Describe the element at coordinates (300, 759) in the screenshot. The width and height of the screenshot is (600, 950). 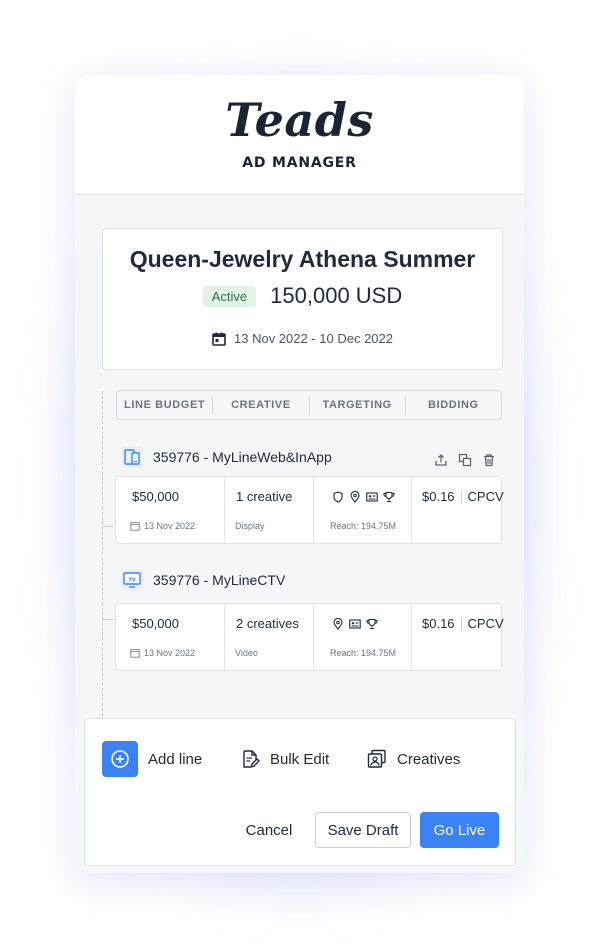
I see `bulk-edit-label: Bulk Edit` at that location.